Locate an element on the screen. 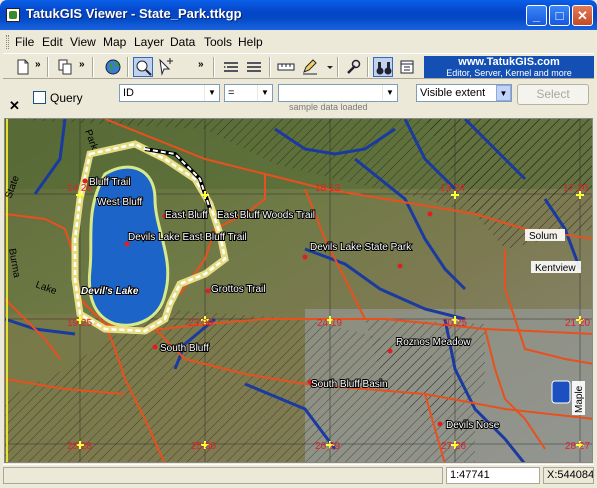 This screenshot has width=597, height=488. road-label-maple: Maple is located at coordinates (578, 398).